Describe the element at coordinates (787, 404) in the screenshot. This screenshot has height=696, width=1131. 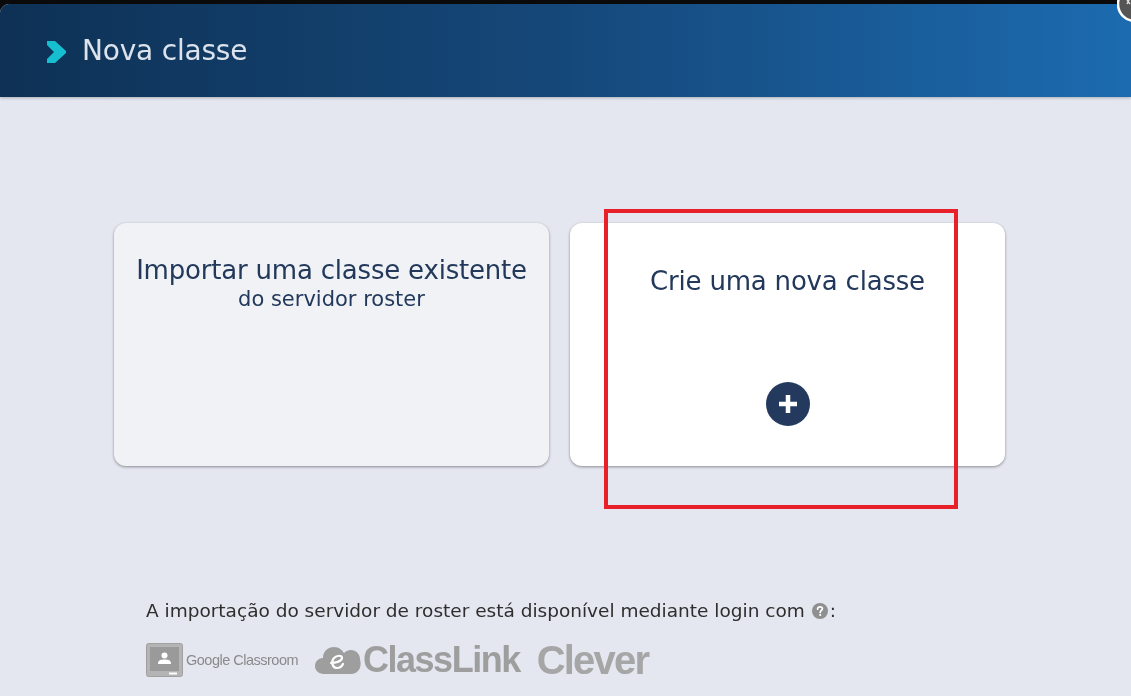
I see `add-icon` at that location.